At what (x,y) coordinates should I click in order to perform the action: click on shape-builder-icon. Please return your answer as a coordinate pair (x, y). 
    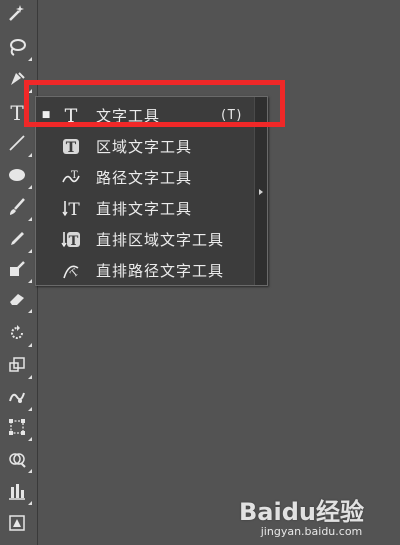
    Looking at the image, I should click on (17, 461).